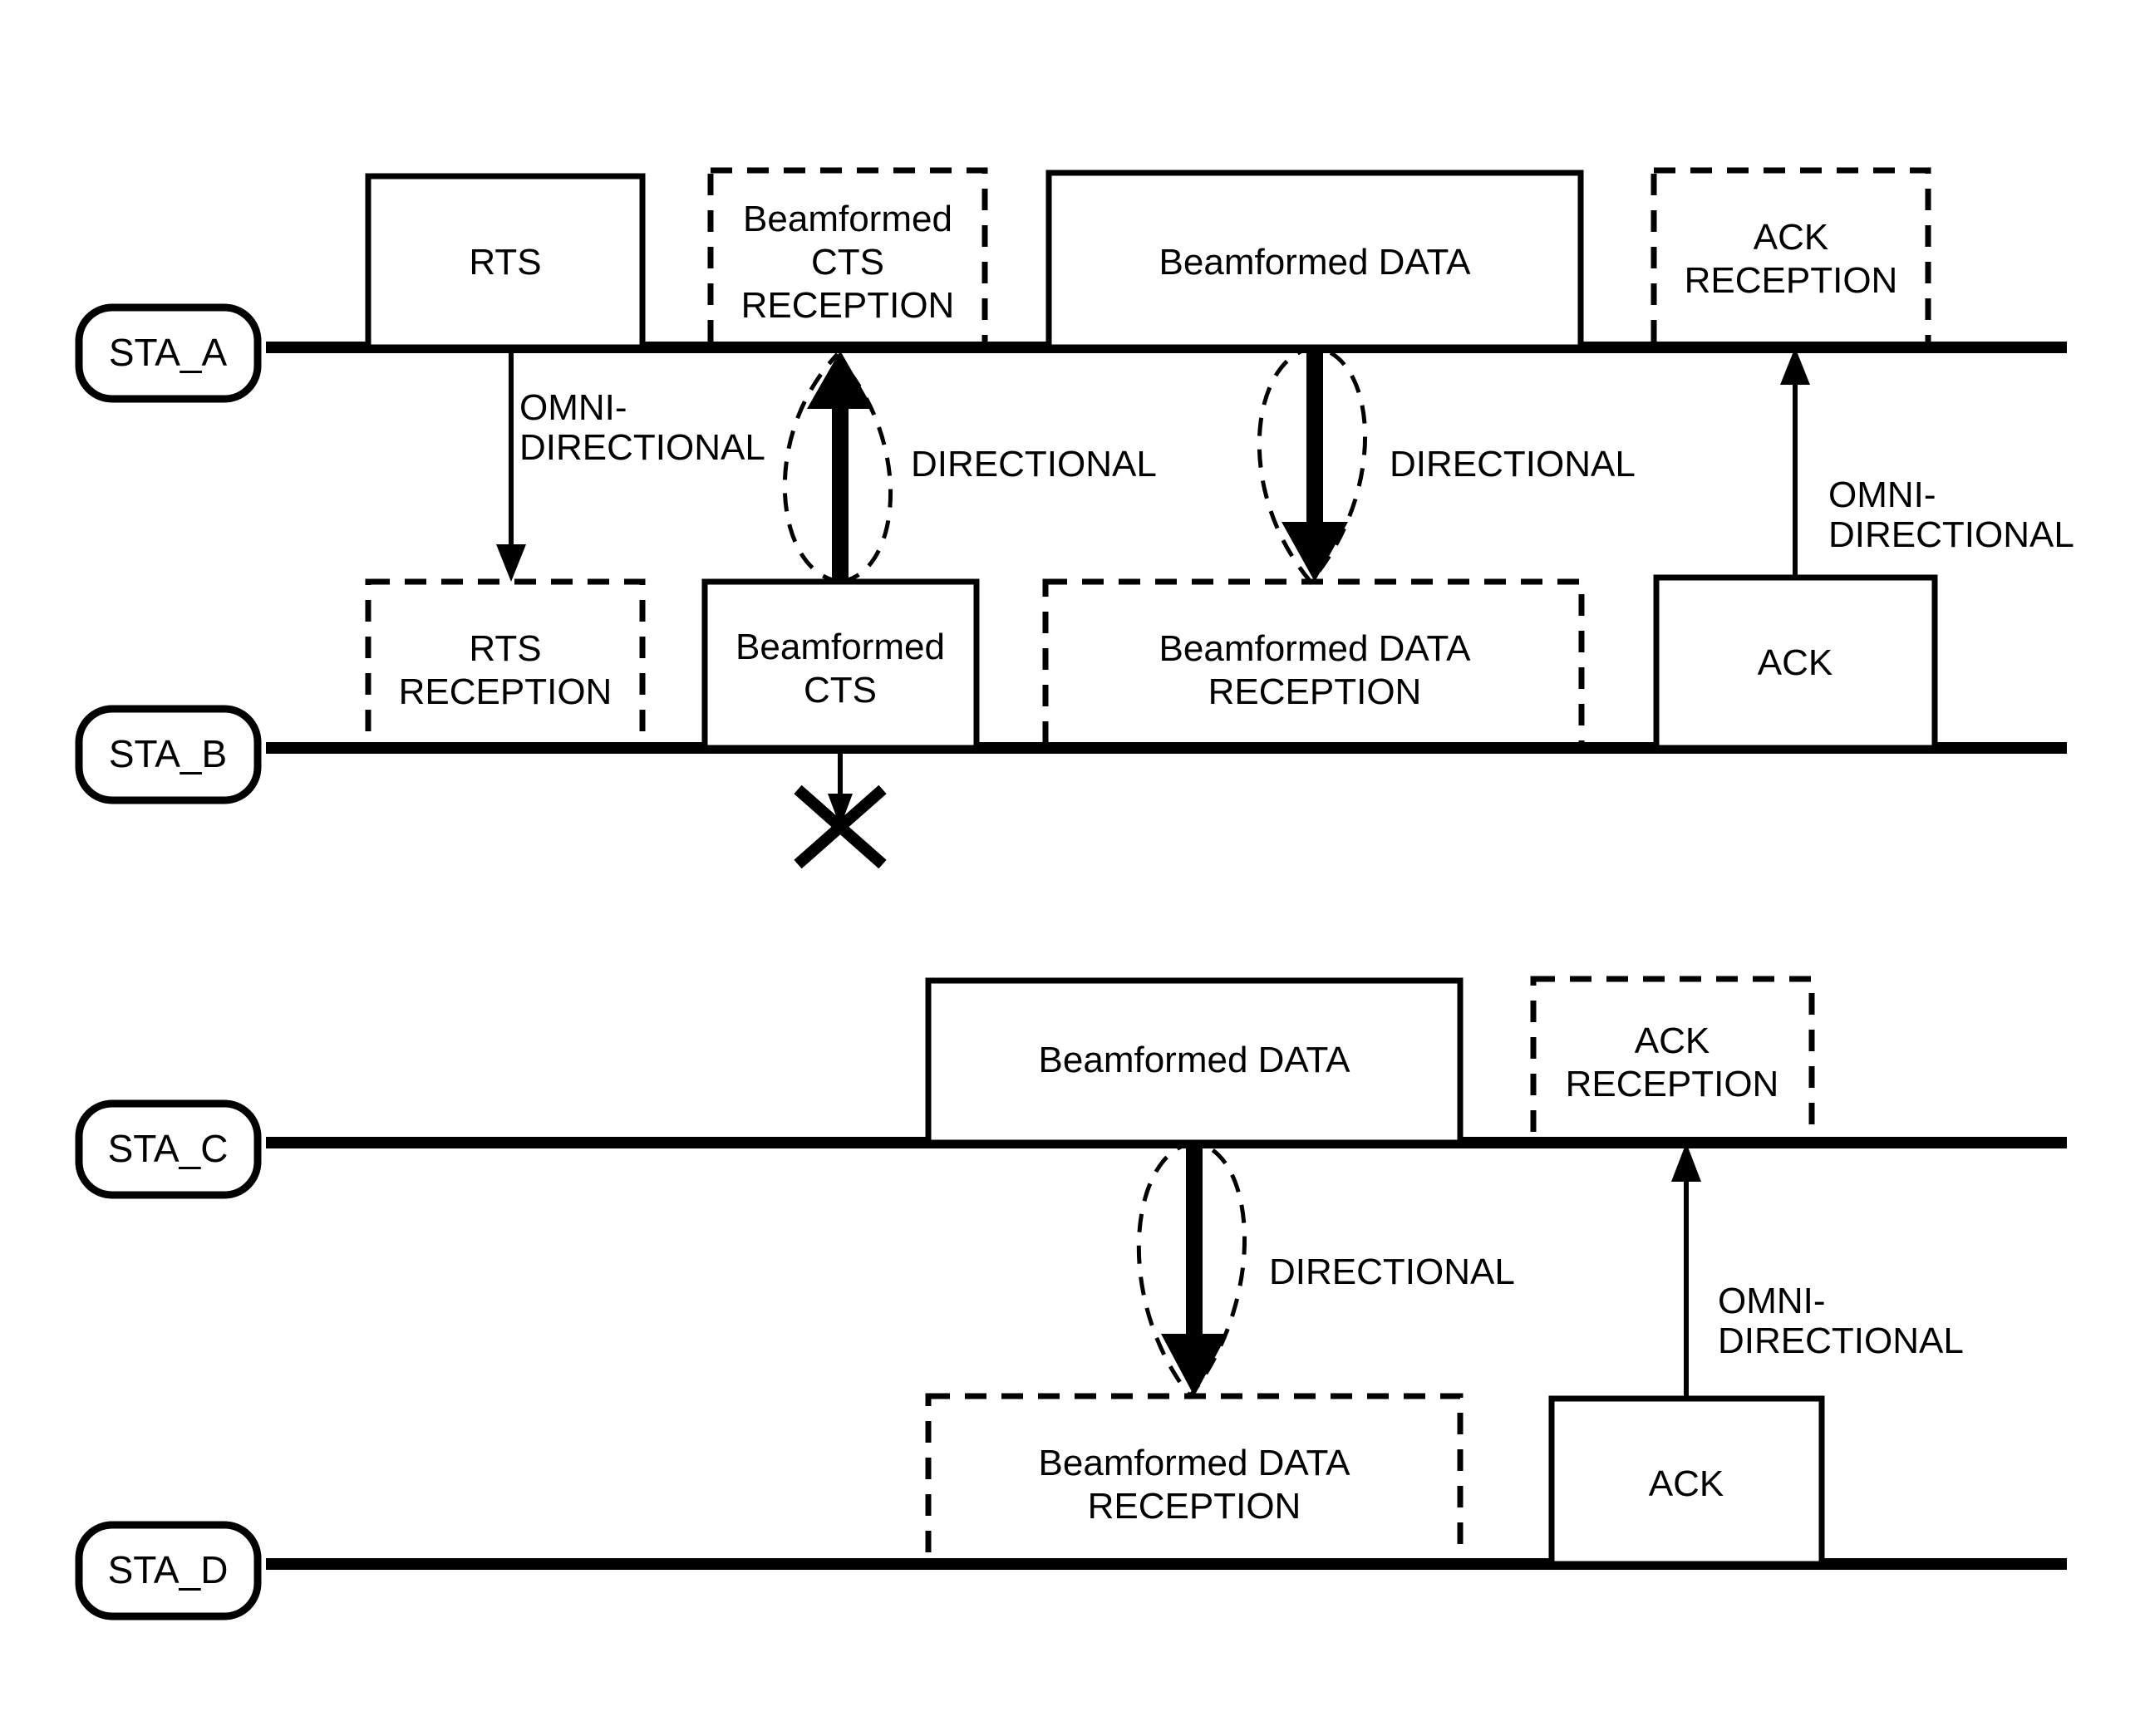 This screenshot has width=2140, height=1736. I want to click on beamformed-data-line-0: Beamformed DATA, so click(1315, 262).